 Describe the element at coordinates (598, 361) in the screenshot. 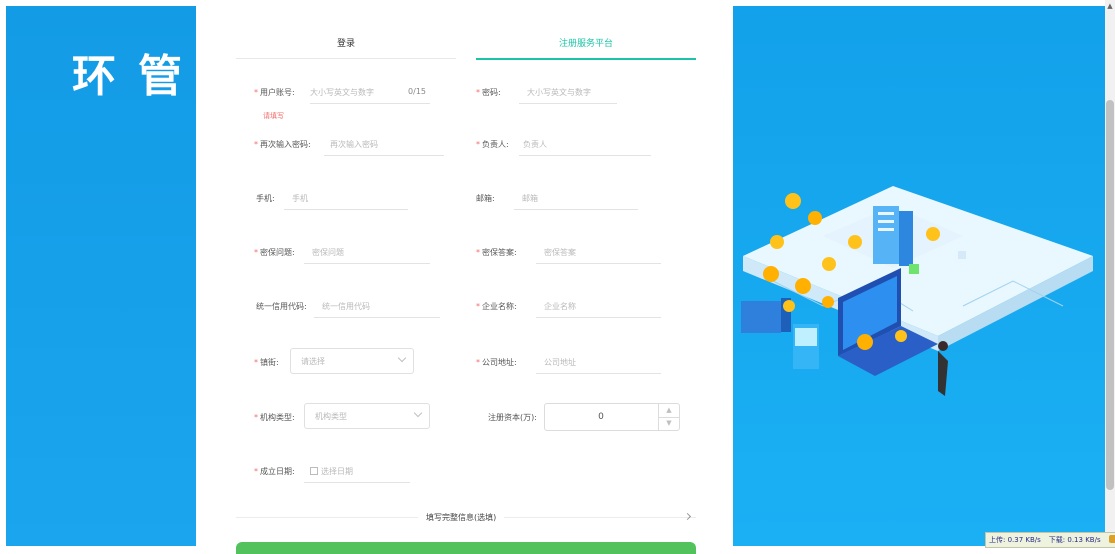

I see `company-address-input: 公司地址` at that location.